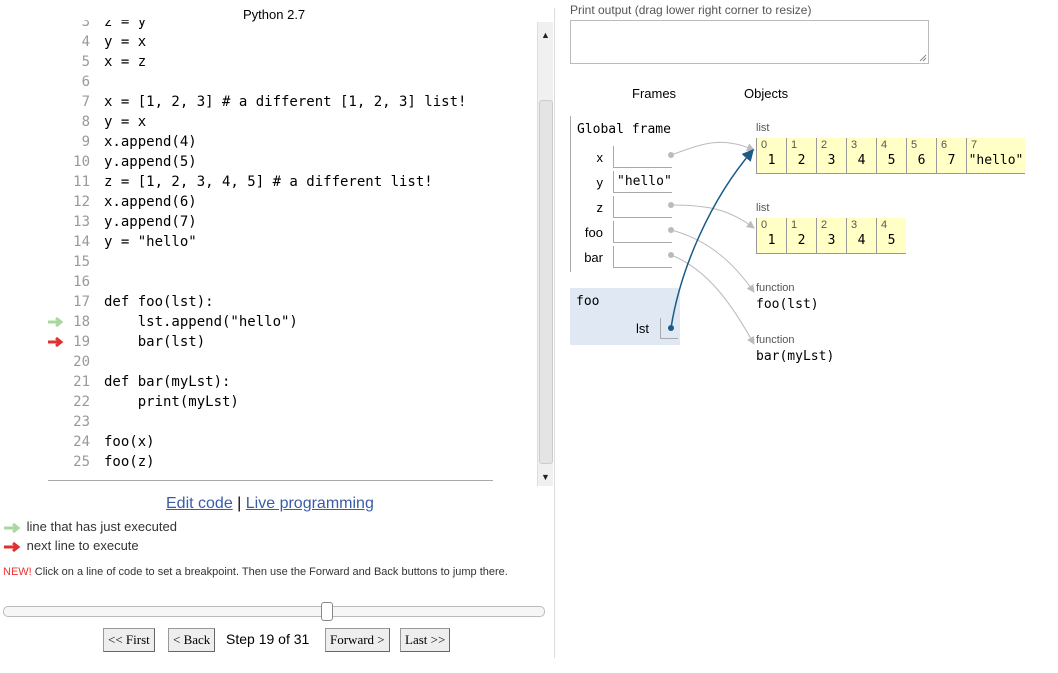 This screenshot has width=1058, height=673. Describe the element at coordinates (69, 242) in the screenshot. I see `line-number: 14` at that location.